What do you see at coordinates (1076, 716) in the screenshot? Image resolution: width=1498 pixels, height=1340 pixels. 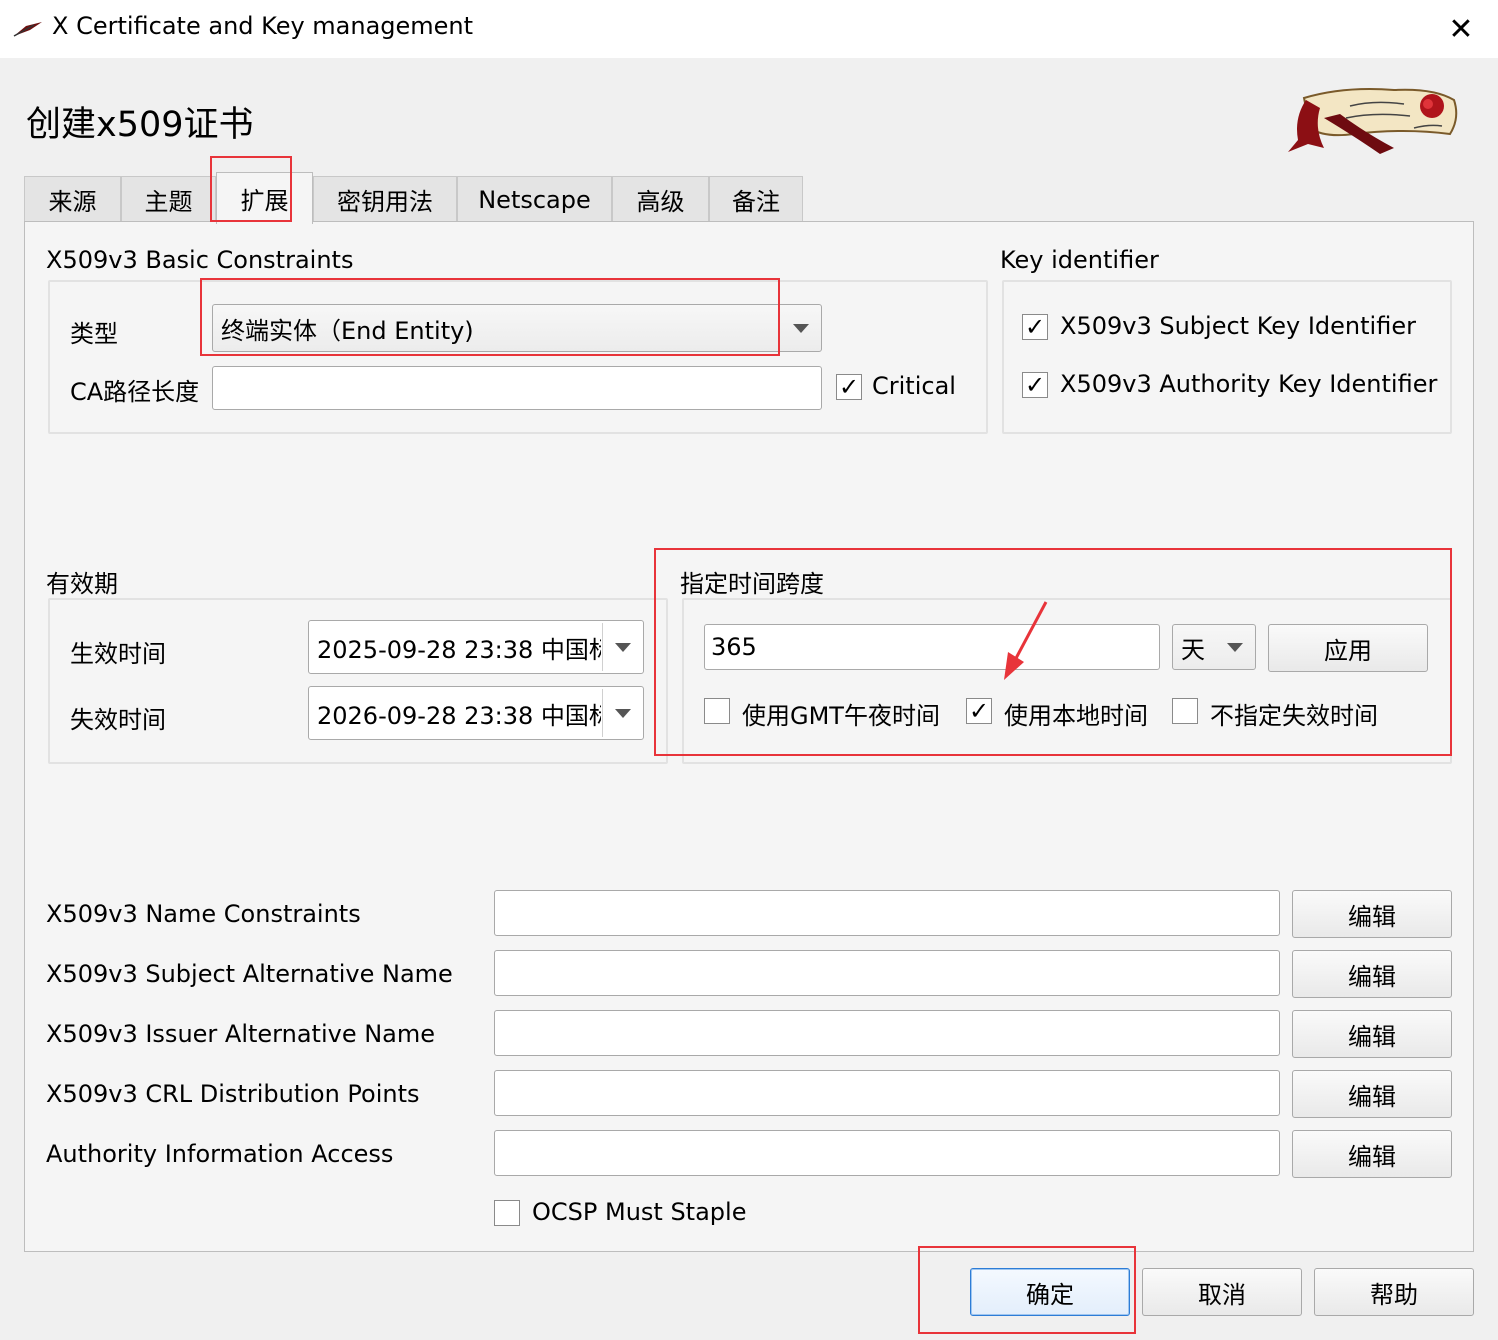 I see `local-time-label: 使用本地时间` at bounding box center [1076, 716].